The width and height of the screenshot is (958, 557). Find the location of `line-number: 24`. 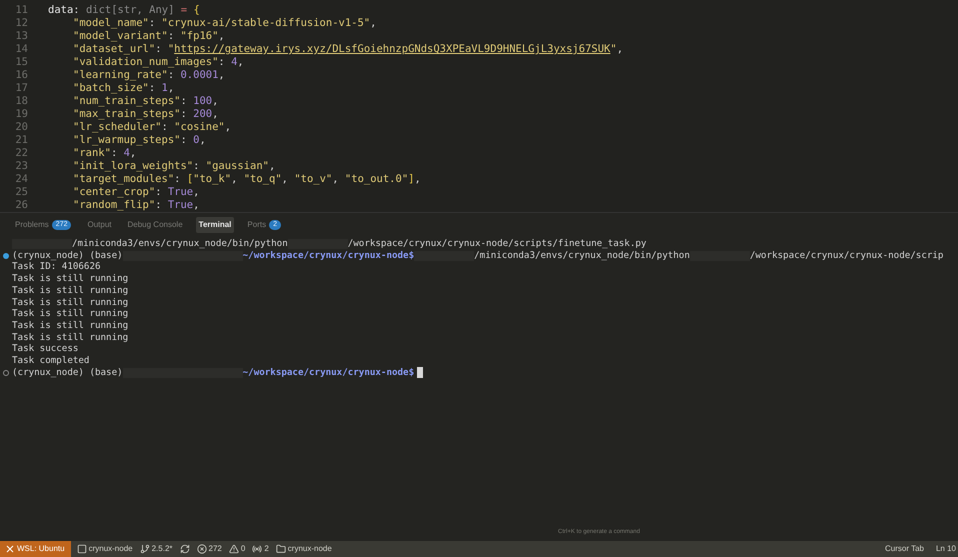

line-number: 24 is located at coordinates (21, 179).